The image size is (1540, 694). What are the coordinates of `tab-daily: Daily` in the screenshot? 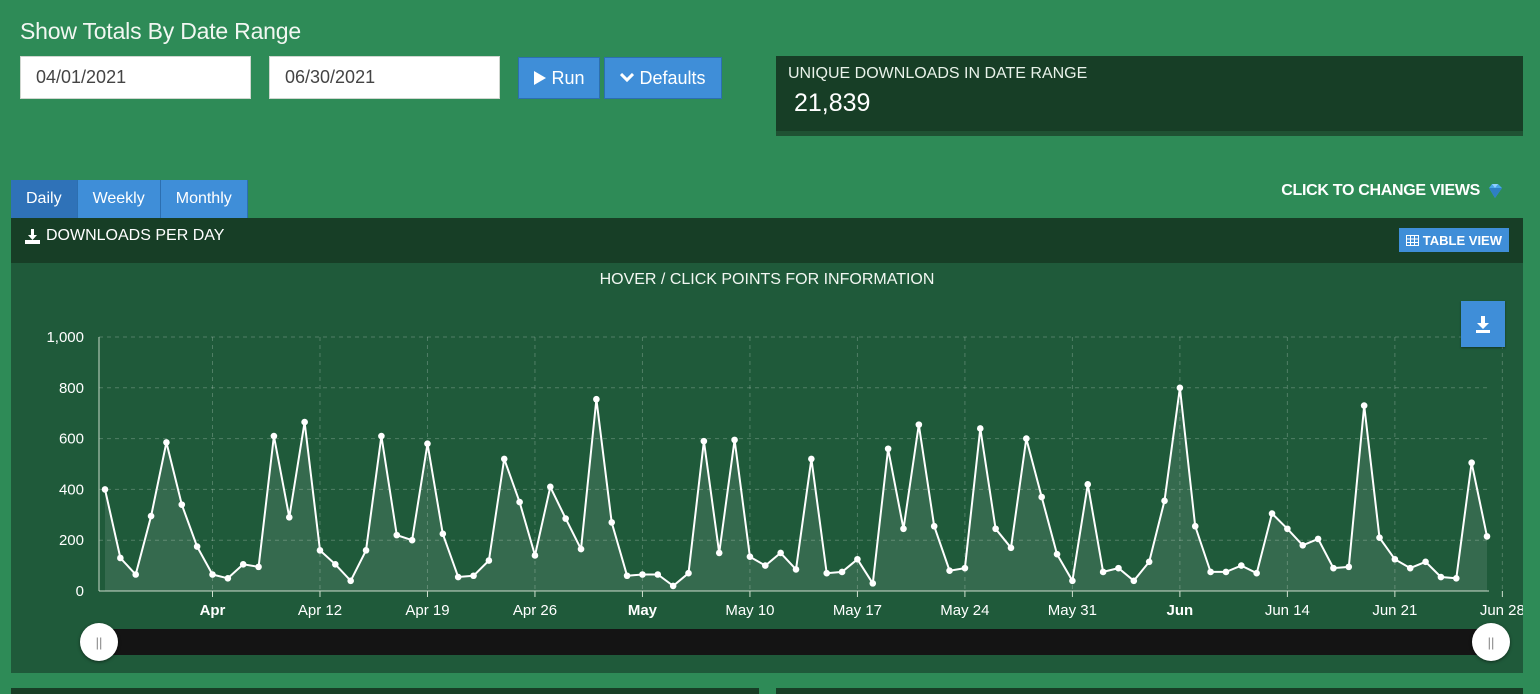 It's located at (44, 199).